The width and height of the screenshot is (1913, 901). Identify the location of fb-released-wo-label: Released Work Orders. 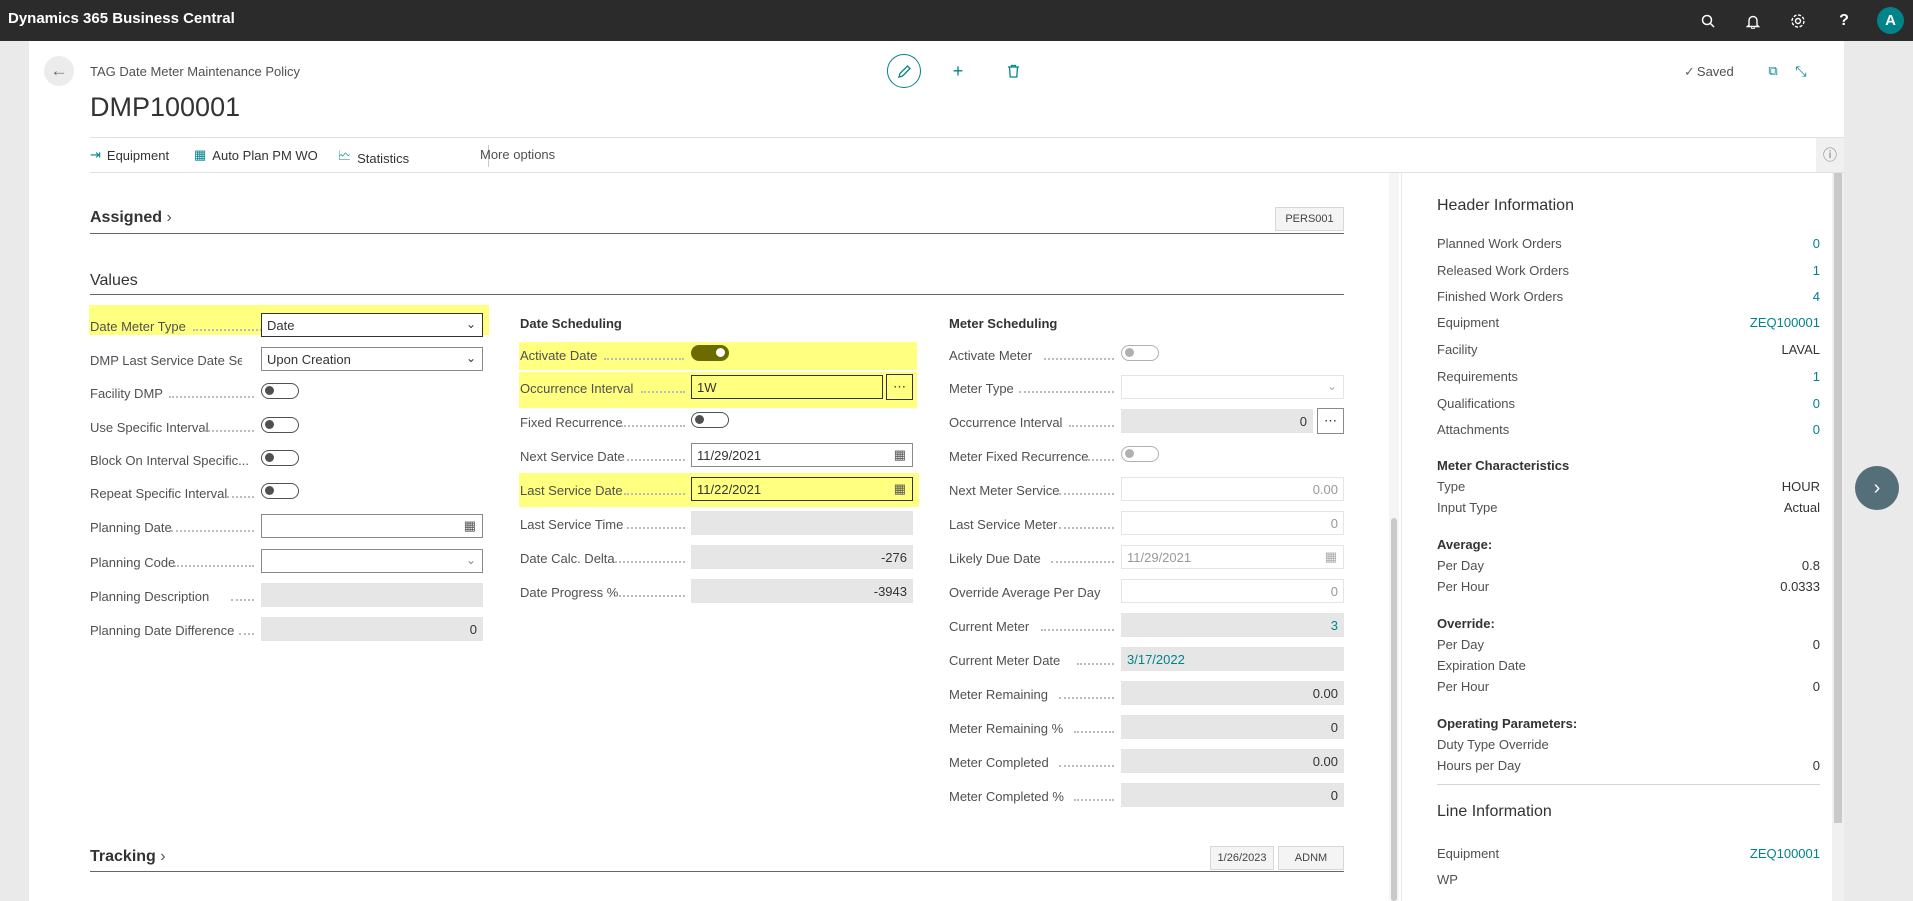
(1503, 270).